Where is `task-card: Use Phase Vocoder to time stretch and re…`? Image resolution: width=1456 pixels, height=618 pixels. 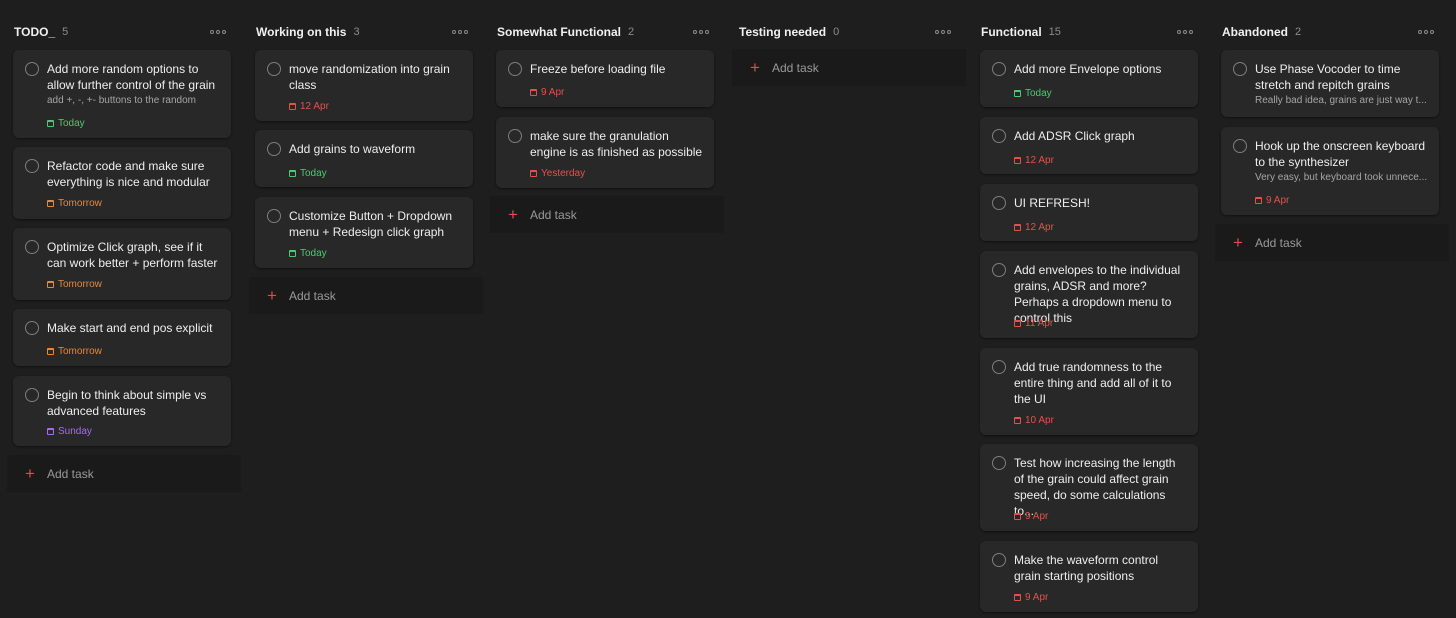 task-card: Use Phase Vocoder to time stretch and re… is located at coordinates (1330, 83).